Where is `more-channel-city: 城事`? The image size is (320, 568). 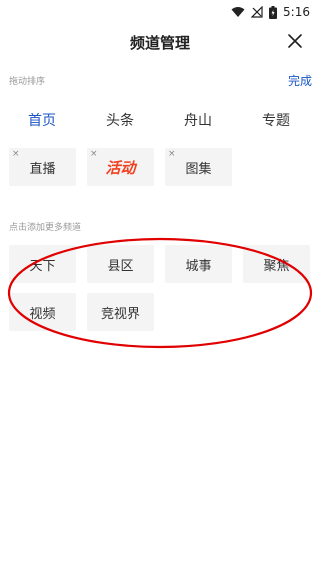
more-channel-city: 城事 is located at coordinates (198, 264).